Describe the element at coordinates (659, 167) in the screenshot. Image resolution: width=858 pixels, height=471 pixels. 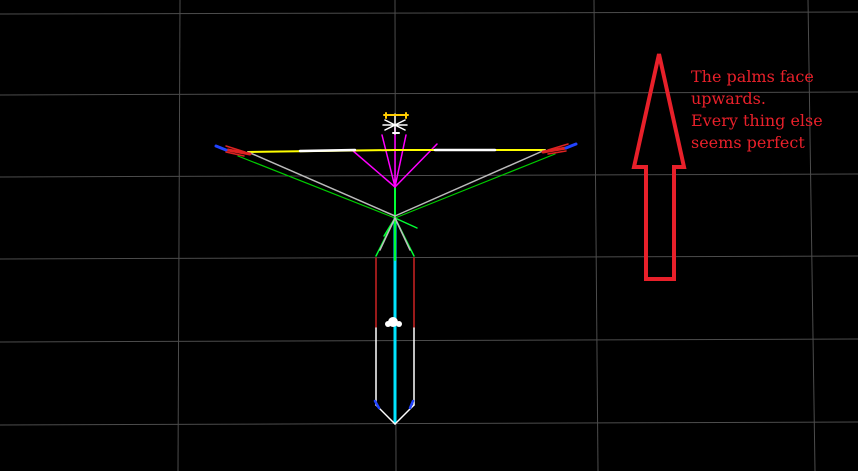
I see `up-arrow-icon` at that location.